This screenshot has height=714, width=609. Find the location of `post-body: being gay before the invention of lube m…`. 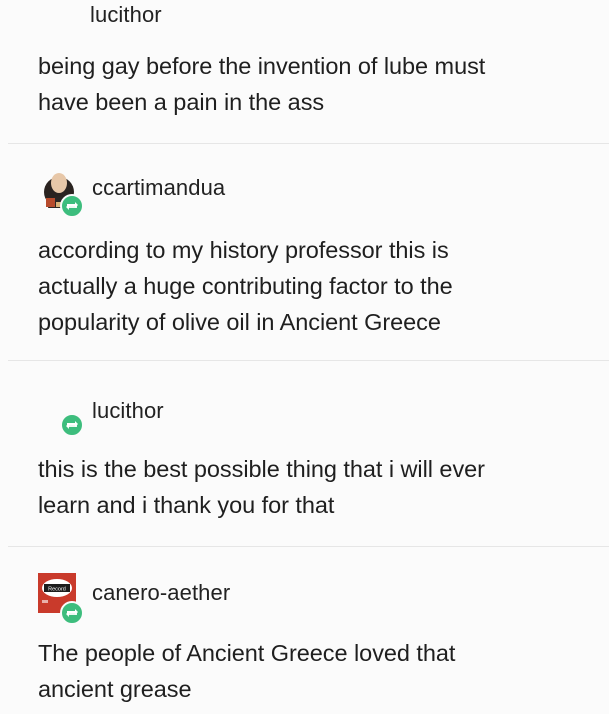

post-body: being gay before the invention of lube m… is located at coordinates (262, 84).